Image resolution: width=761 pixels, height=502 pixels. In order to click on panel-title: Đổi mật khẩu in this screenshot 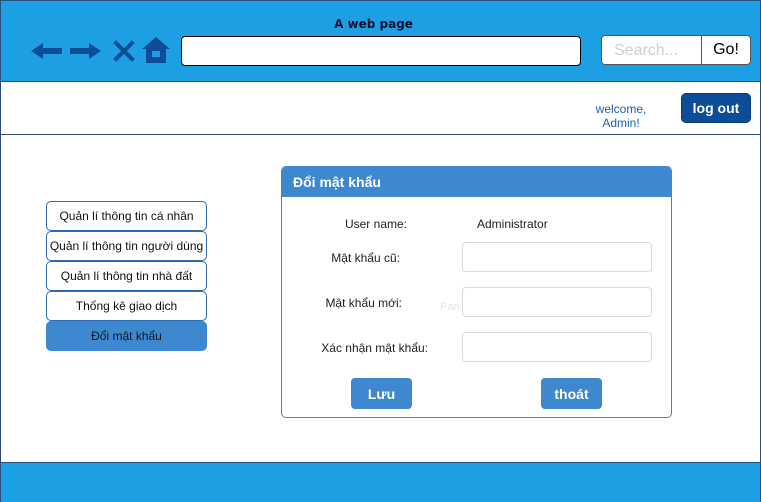, I will do `click(476, 182)`.